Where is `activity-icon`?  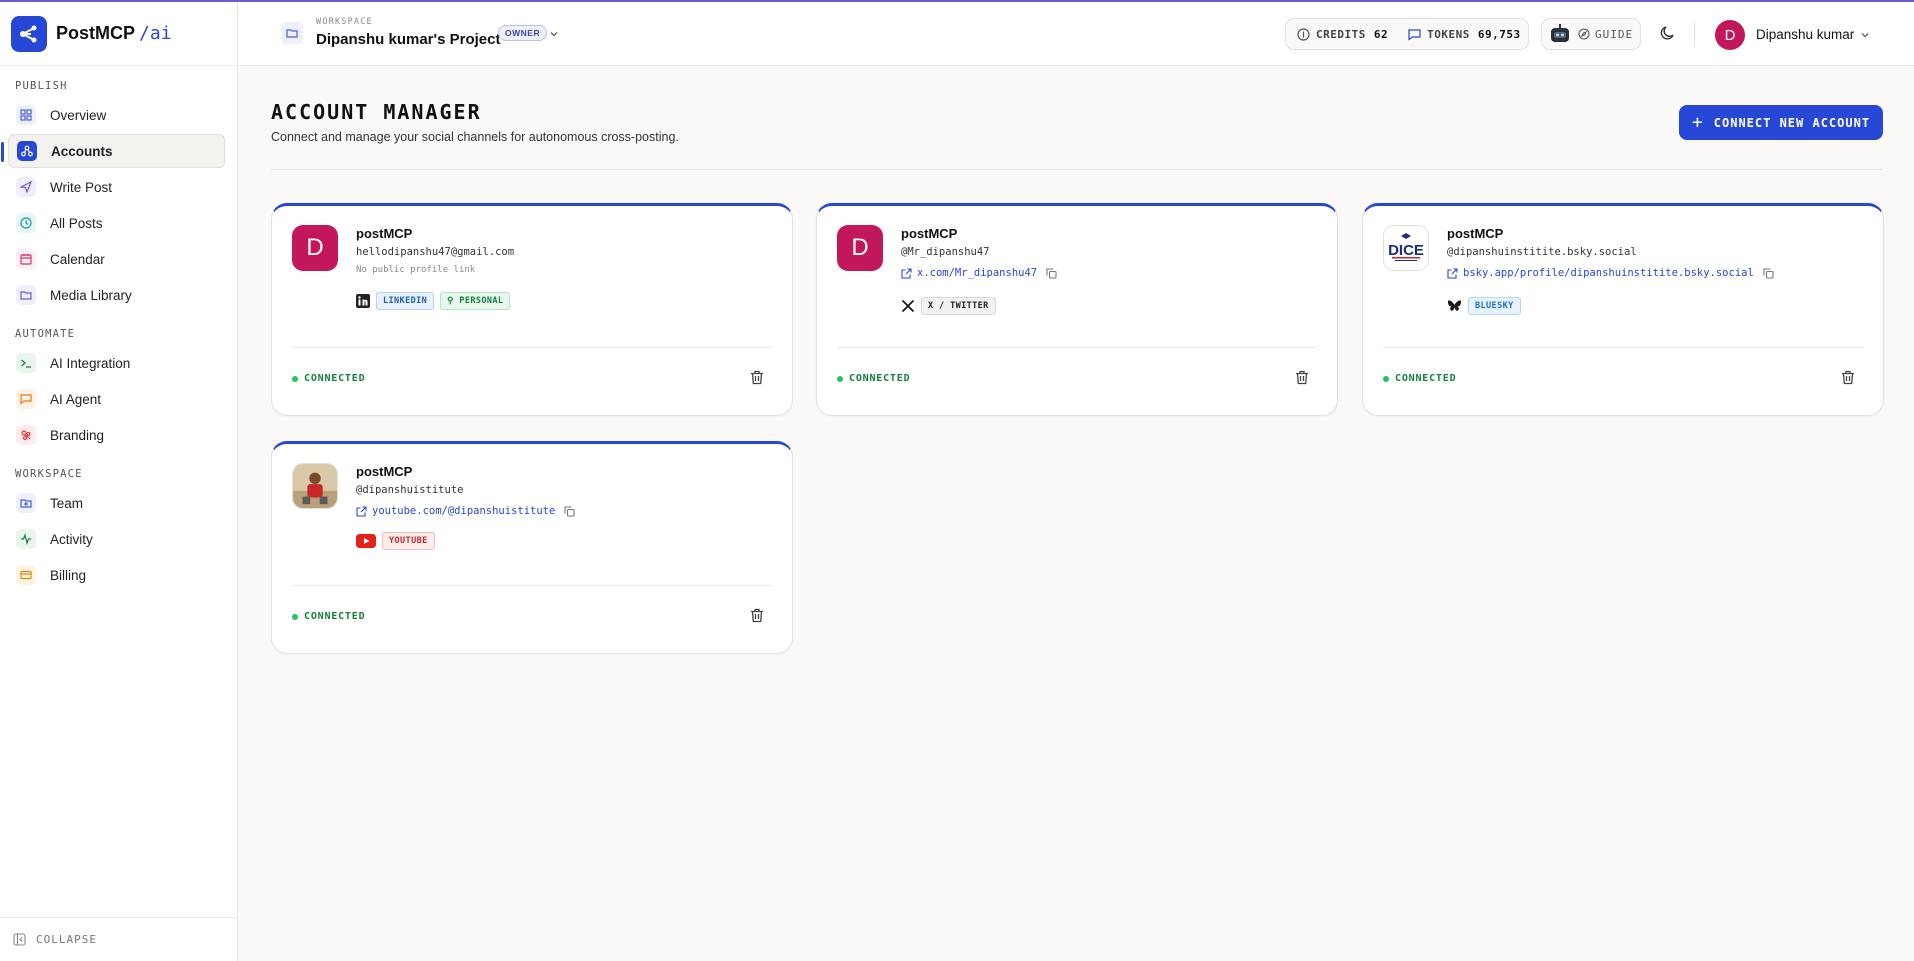 activity-icon is located at coordinates (26, 539).